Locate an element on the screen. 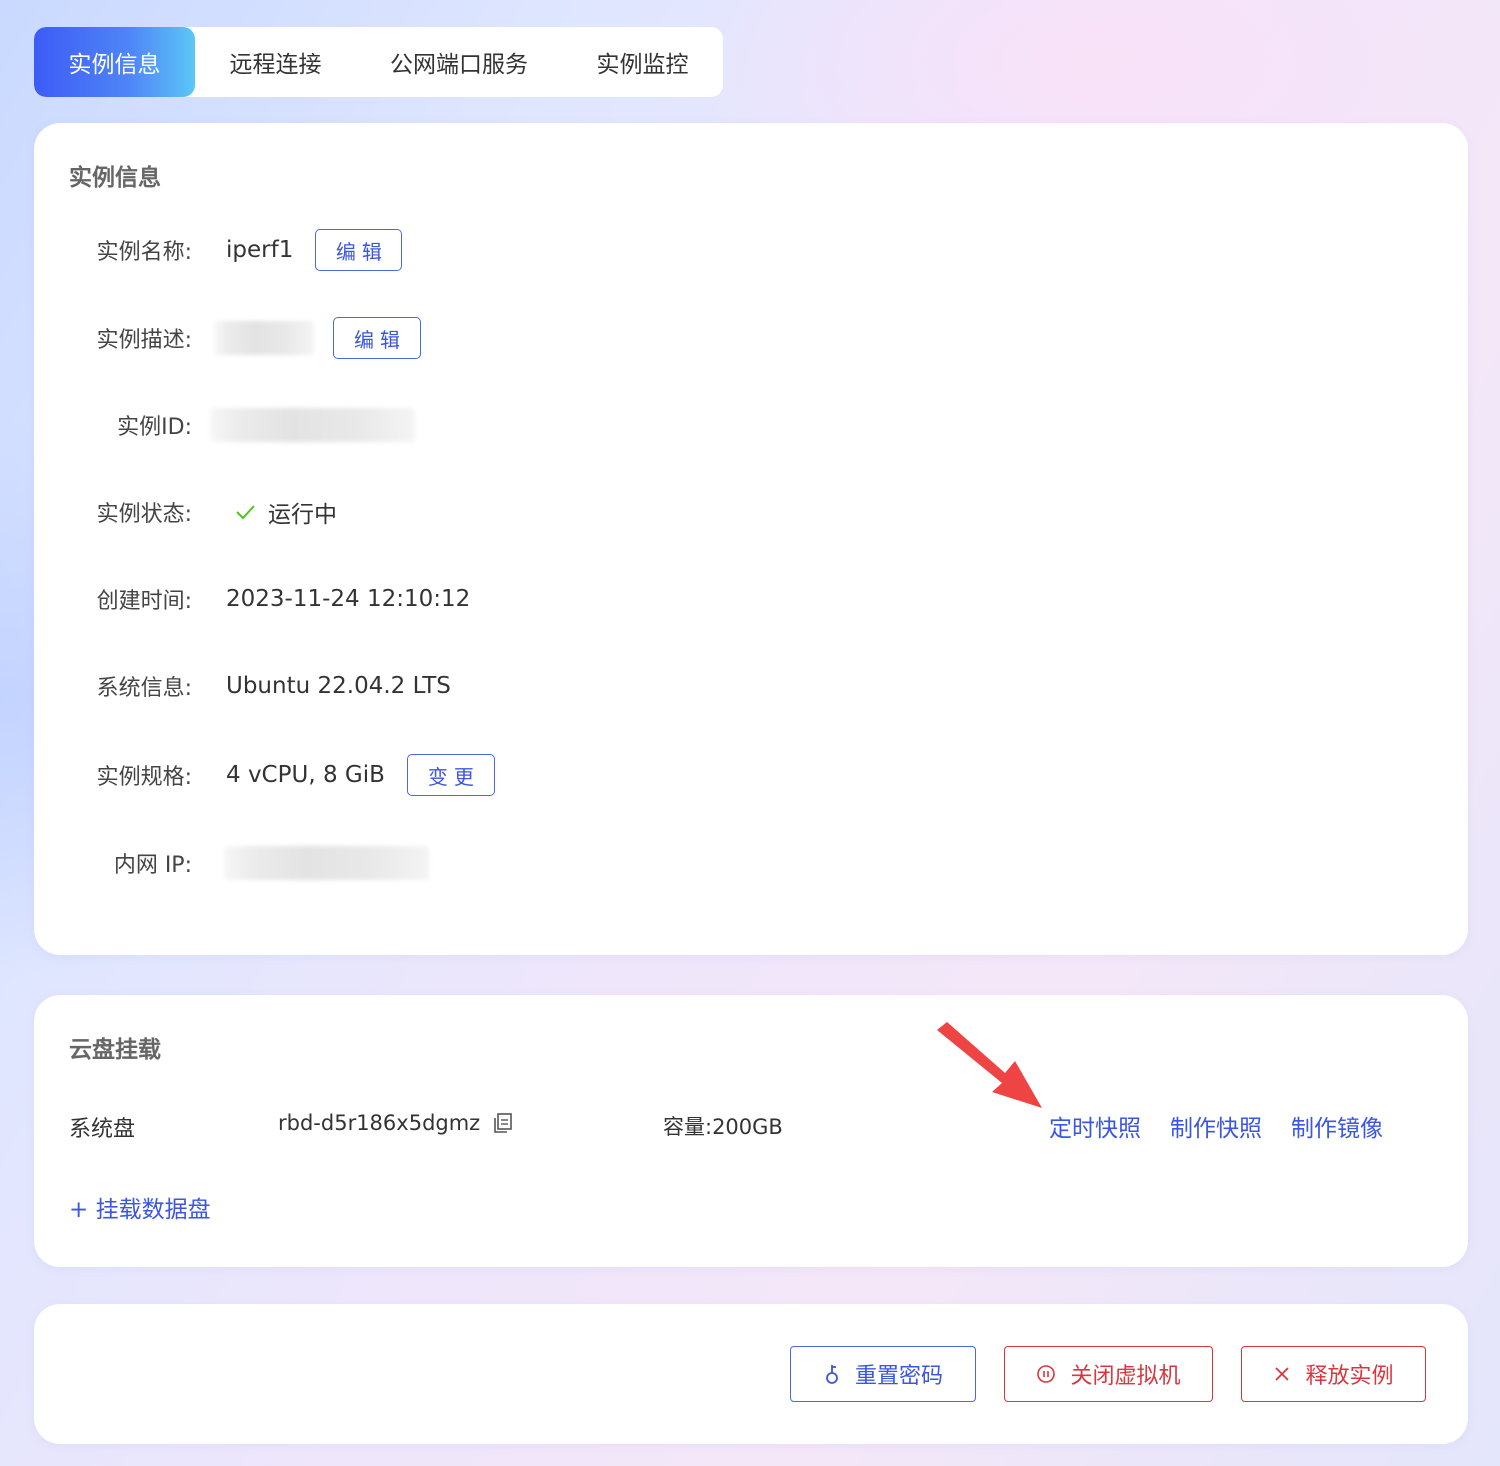 This screenshot has height=1466, width=1500. instance-spec-row: 实例规格: 4 vCPU, 8 GiB 变更 is located at coordinates (264, 775).